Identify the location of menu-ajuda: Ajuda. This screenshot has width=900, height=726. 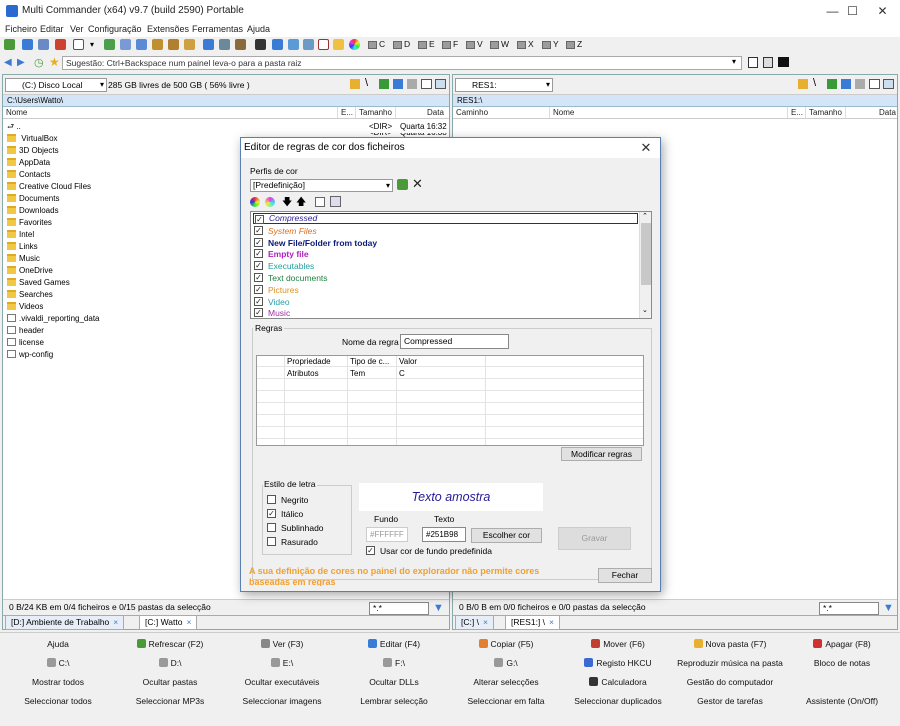
(258, 29).